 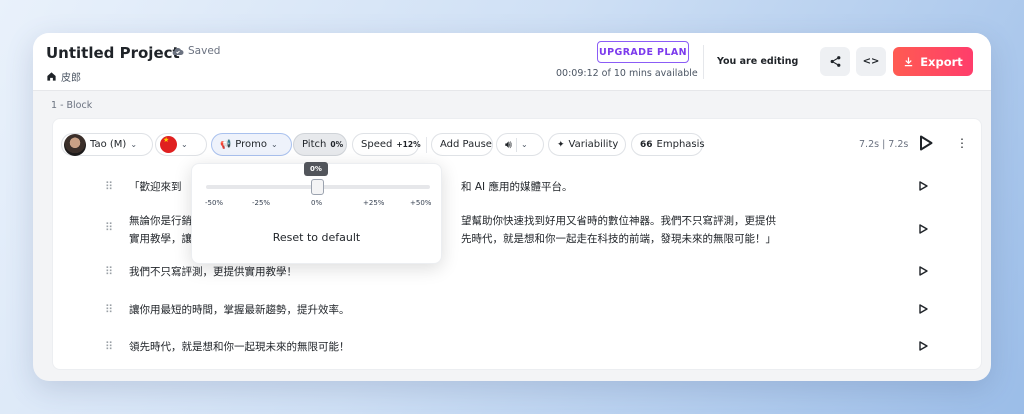 I want to click on speed-value: +12%, so click(x=408, y=144).